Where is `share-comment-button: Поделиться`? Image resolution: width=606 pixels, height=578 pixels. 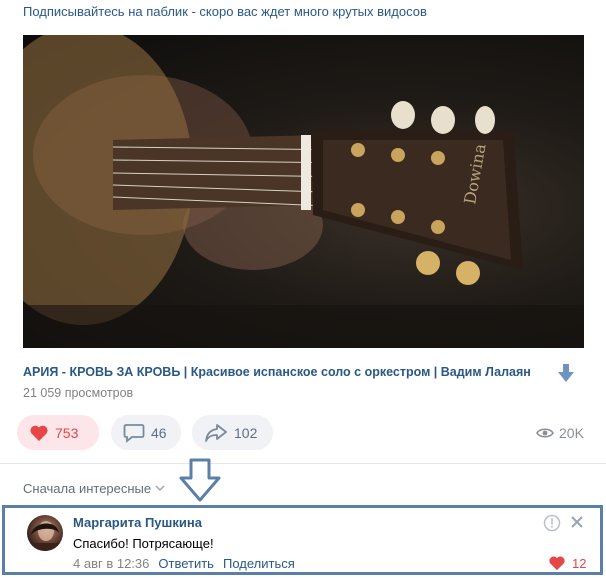
share-comment-button: Поделиться is located at coordinates (259, 563).